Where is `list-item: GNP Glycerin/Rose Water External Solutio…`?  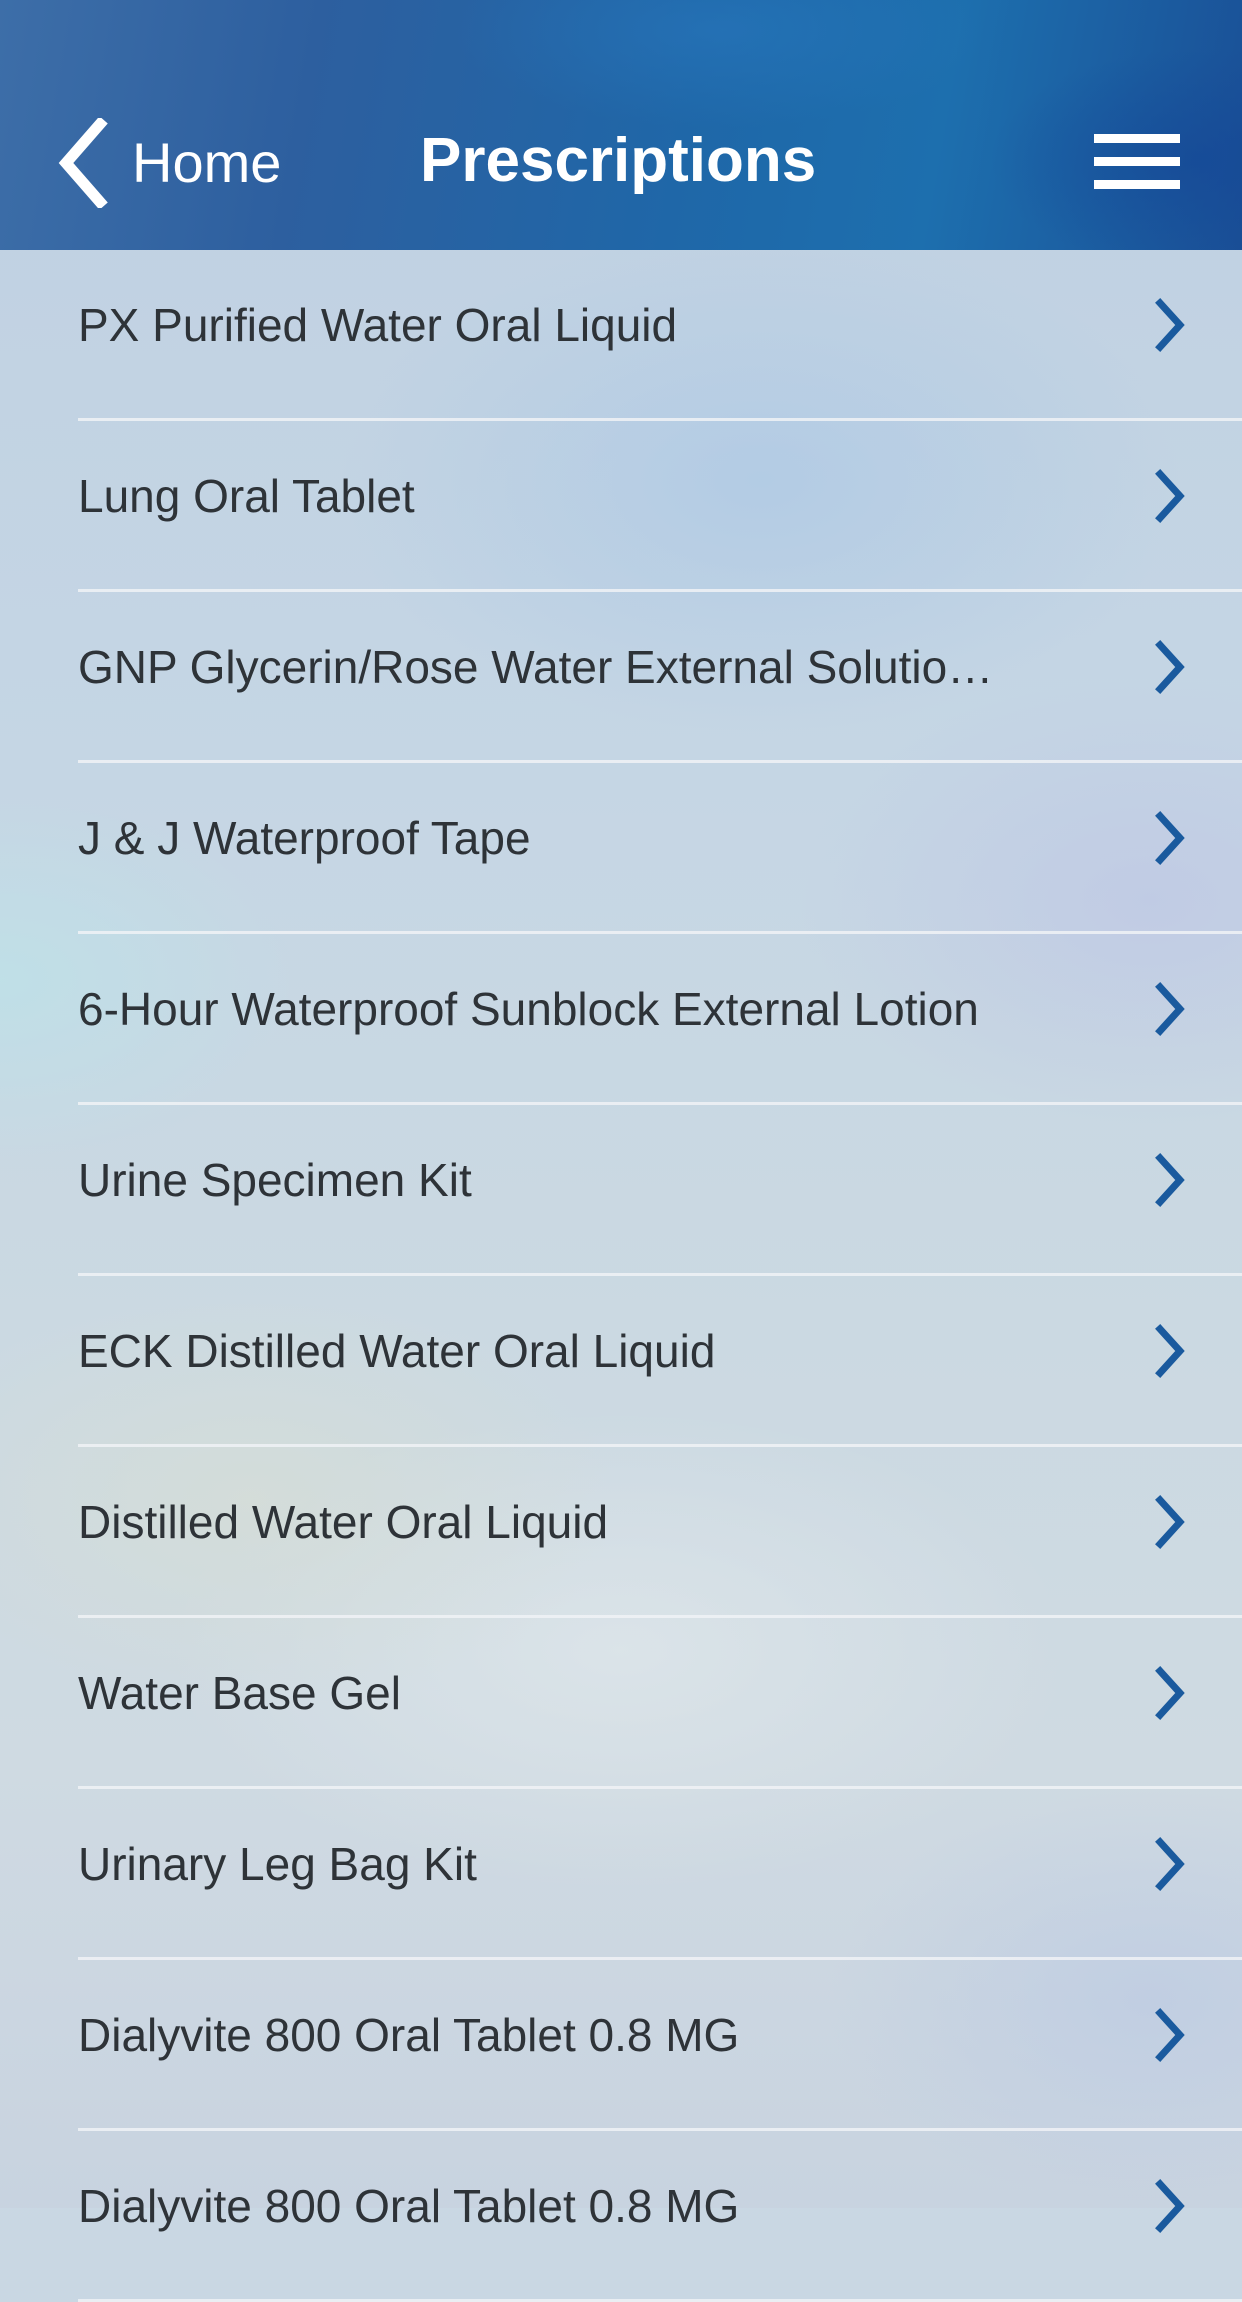
list-item: GNP Glycerin/Rose Water External Solutio… is located at coordinates (621, 677).